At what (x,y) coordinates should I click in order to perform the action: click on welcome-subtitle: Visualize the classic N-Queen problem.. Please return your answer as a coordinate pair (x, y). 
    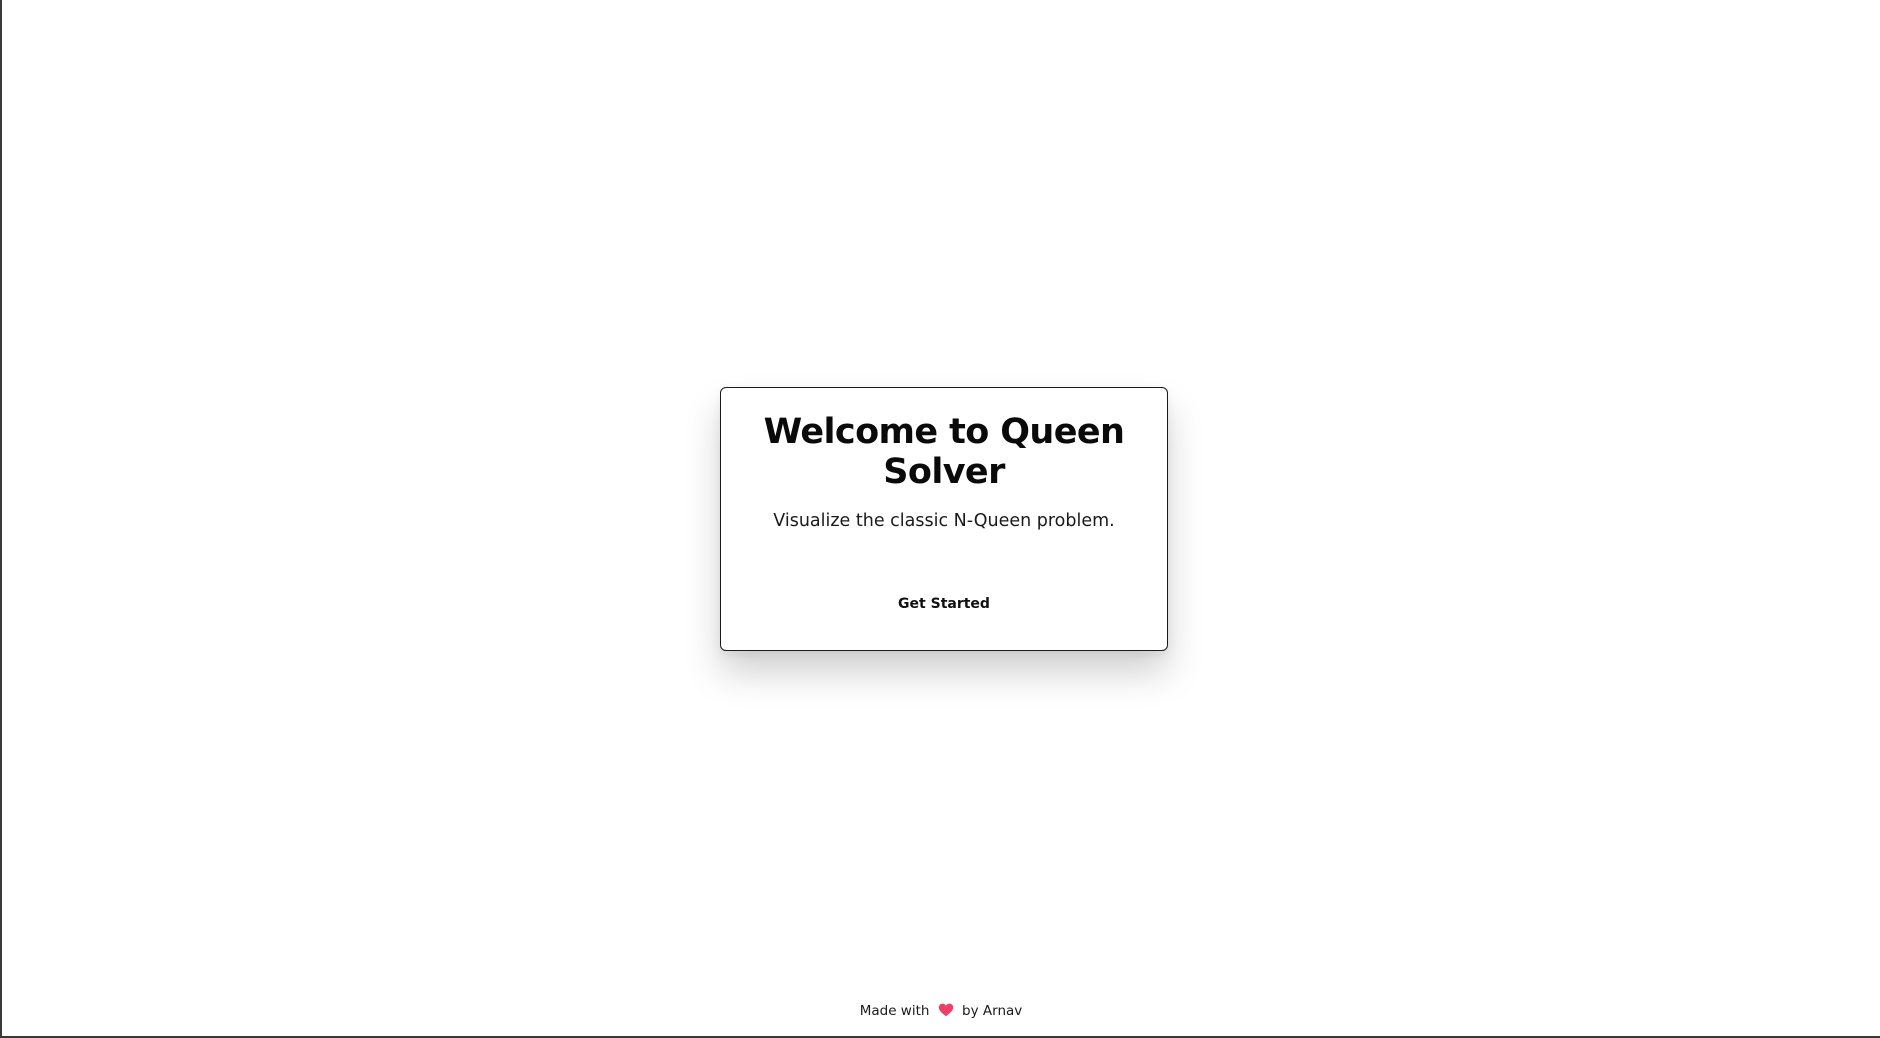
    Looking at the image, I should click on (944, 521).